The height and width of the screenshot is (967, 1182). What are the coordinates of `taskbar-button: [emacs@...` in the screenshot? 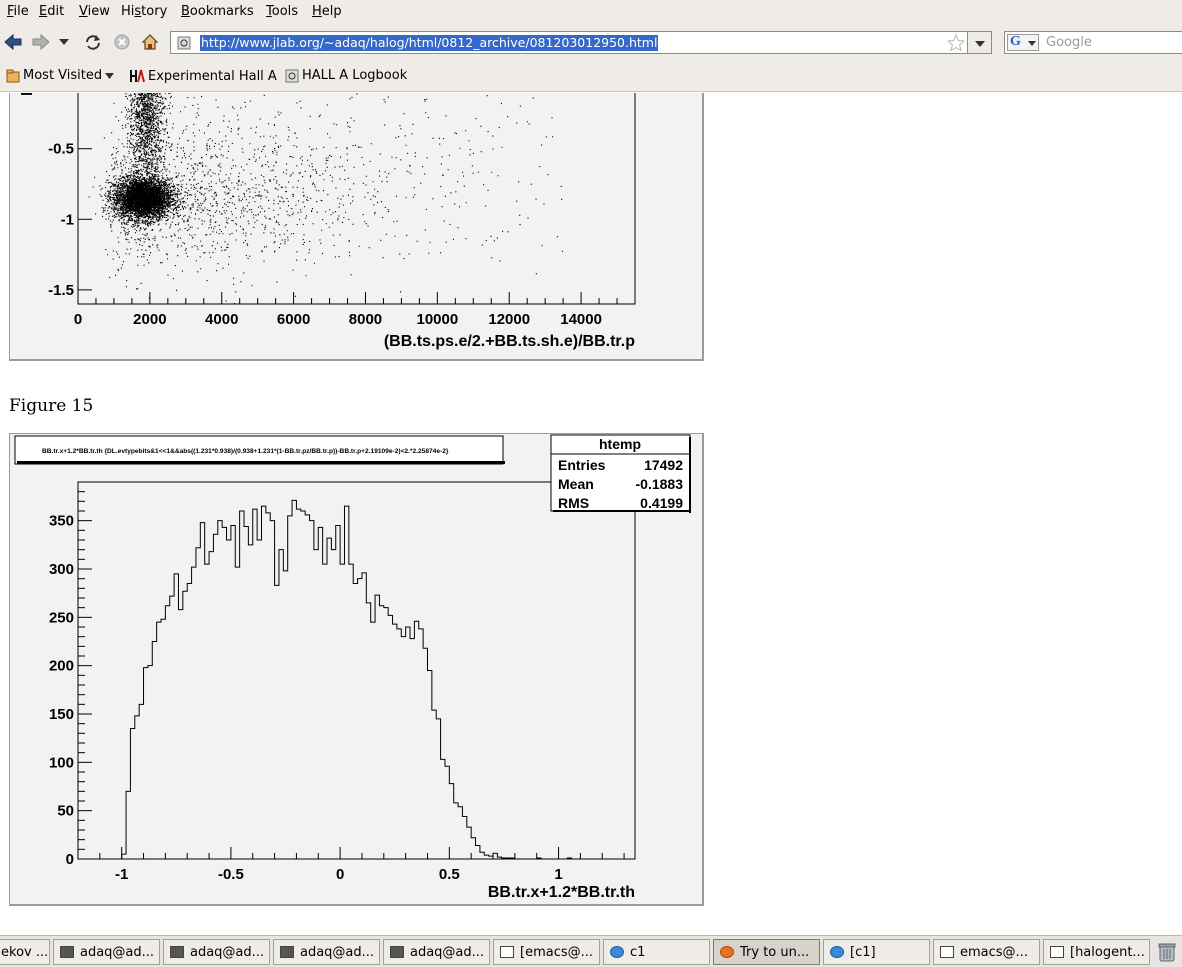 It's located at (546, 952).